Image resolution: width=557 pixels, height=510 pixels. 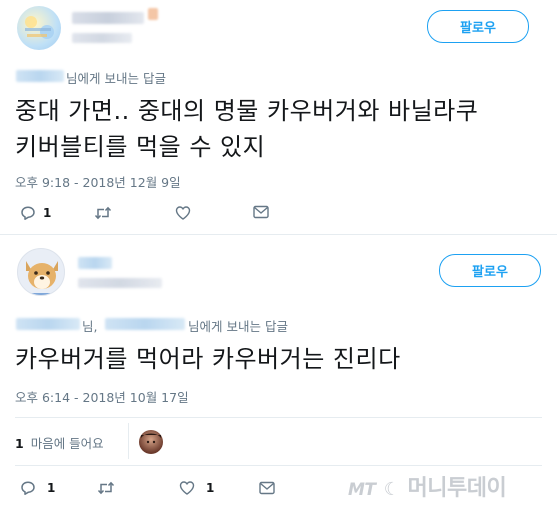 I want to click on watermark-swirl-icon: ☾, so click(x=391, y=489).